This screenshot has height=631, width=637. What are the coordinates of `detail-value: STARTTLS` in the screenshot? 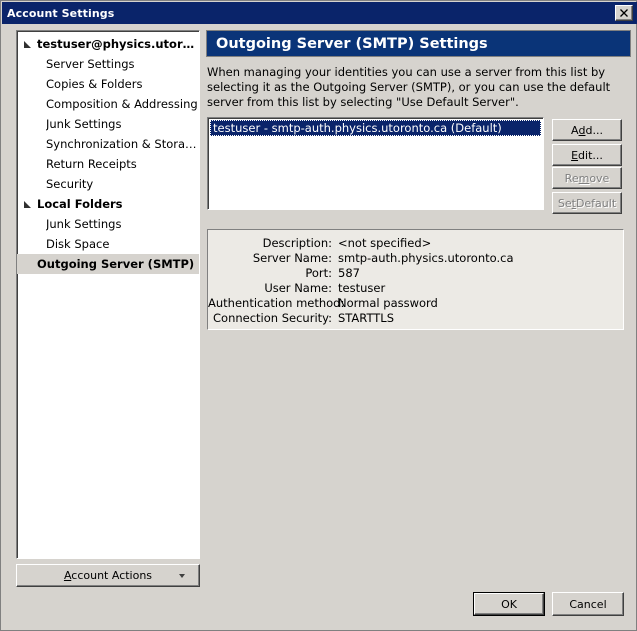 It's located at (366, 318).